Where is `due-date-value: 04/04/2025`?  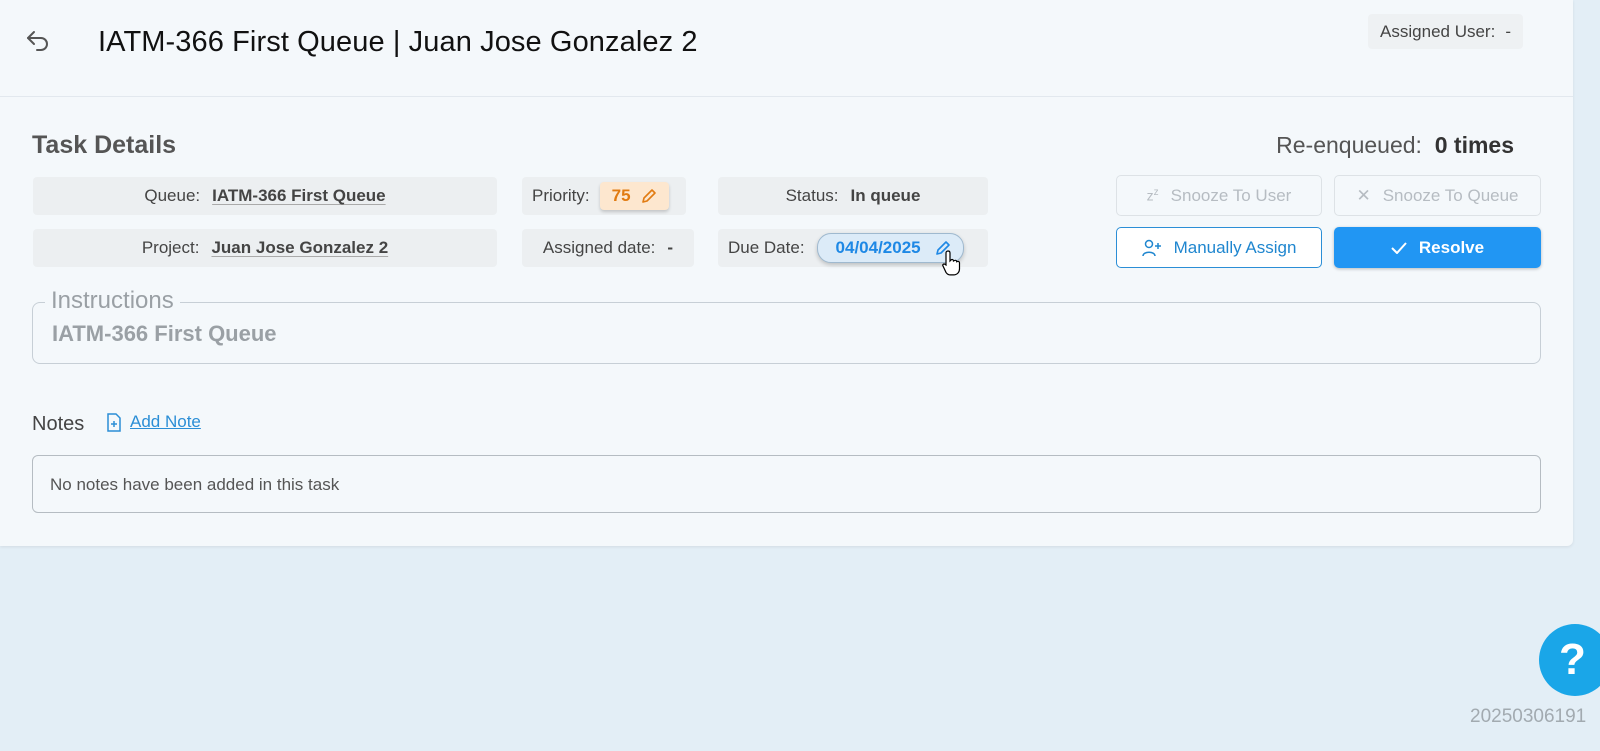 due-date-value: 04/04/2025 is located at coordinates (878, 247).